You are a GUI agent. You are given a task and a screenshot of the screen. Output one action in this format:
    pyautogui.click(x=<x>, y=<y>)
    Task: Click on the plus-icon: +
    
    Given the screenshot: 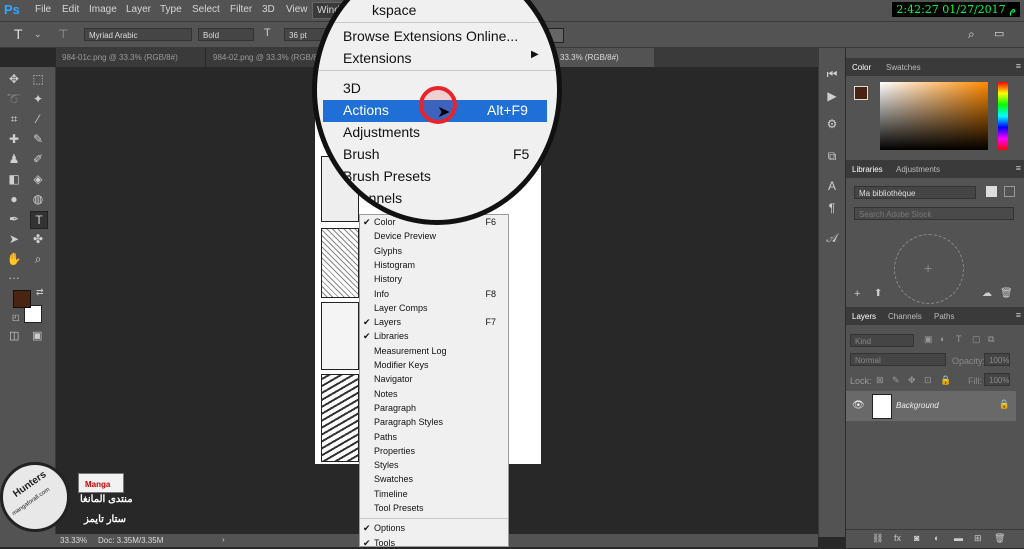 What is the action you would take?
    pyautogui.click(x=928, y=268)
    